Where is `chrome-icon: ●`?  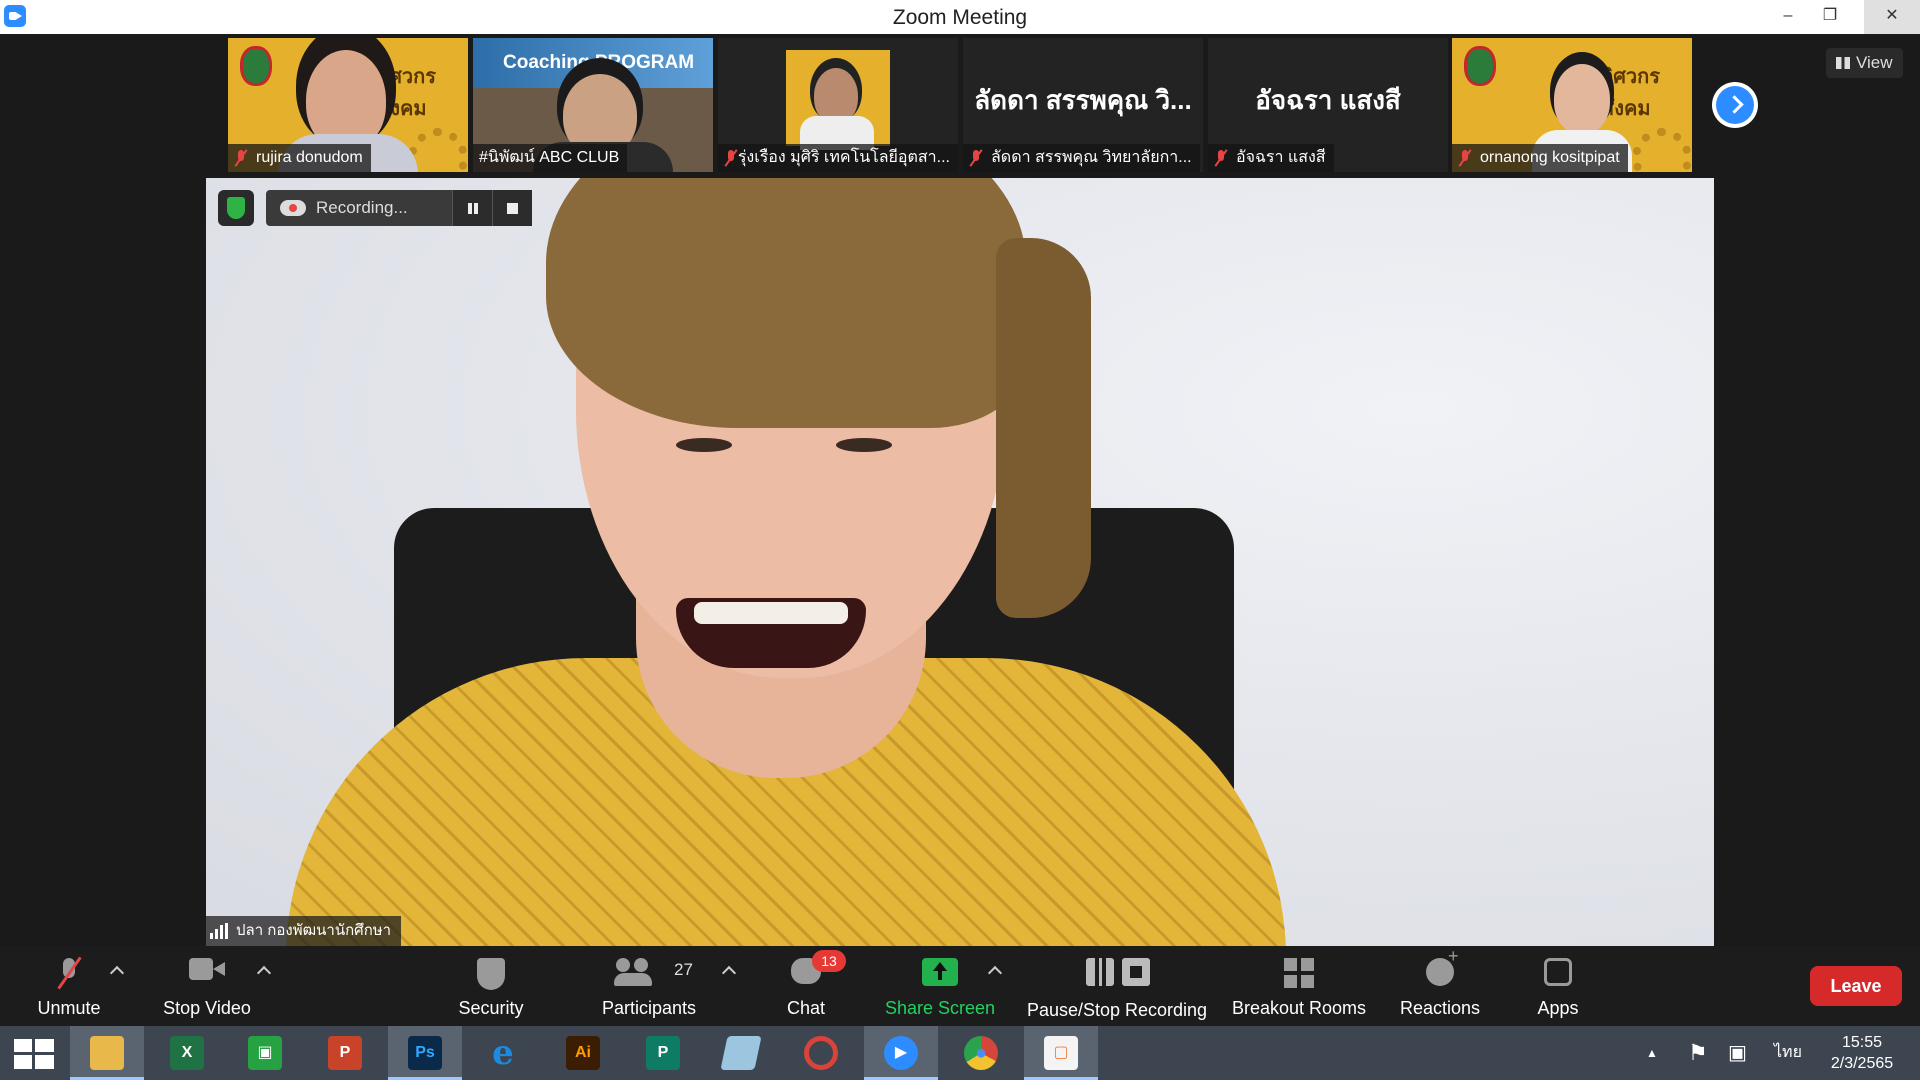 chrome-icon: ● is located at coordinates (981, 1053).